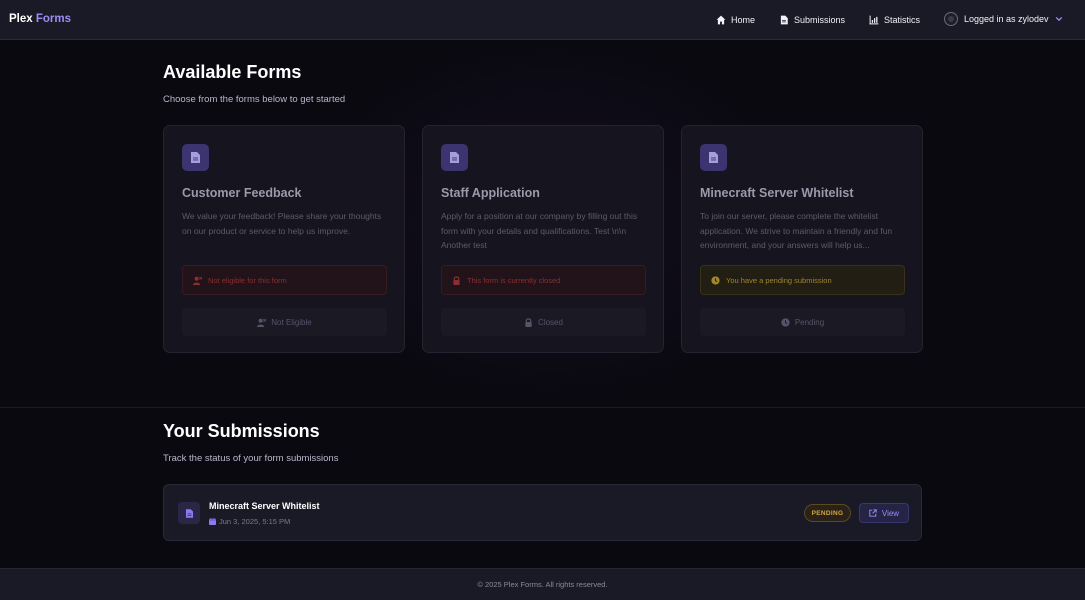 This screenshot has height=600, width=1085. I want to click on nav-item-home: Home, so click(735, 20).